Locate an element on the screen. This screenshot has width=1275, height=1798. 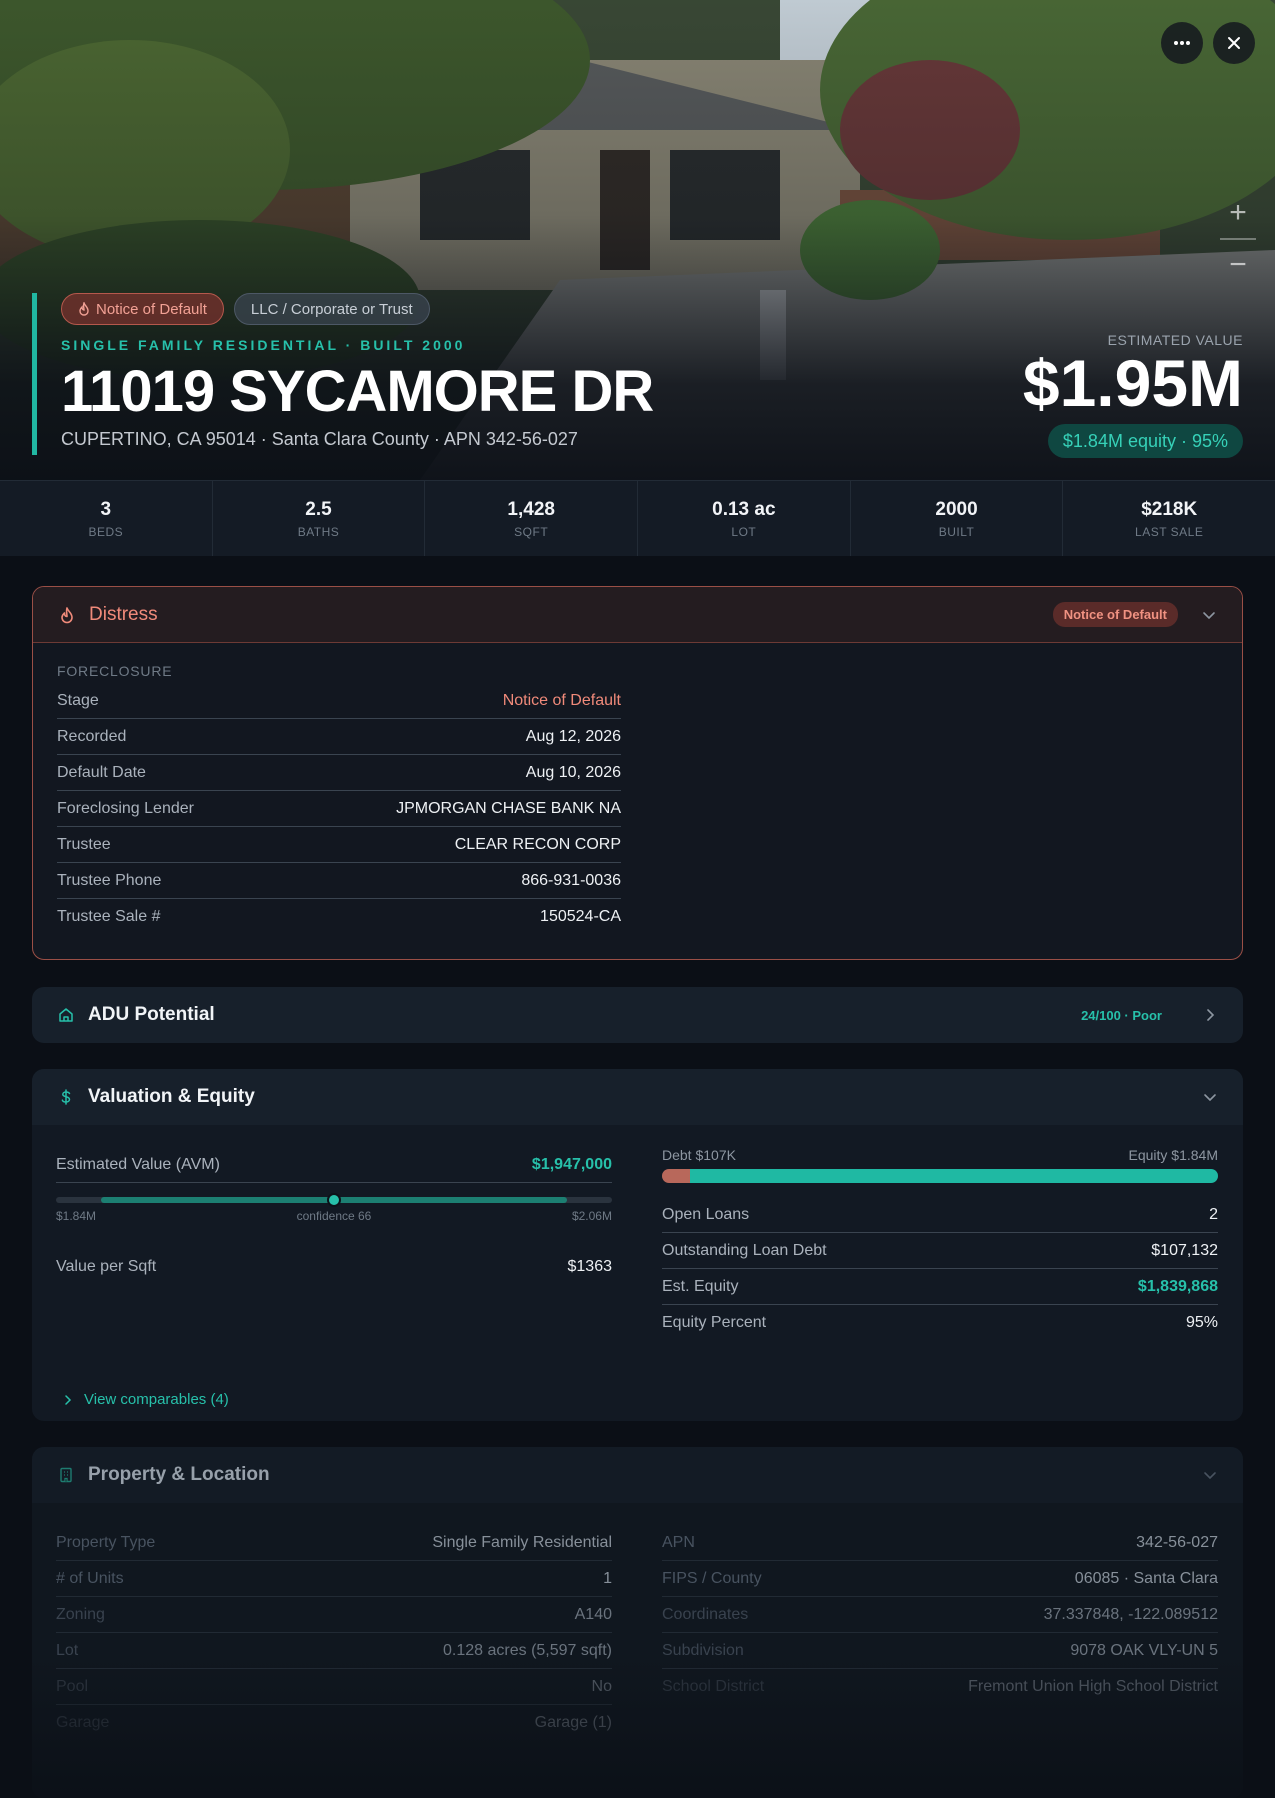
kv-value: 0.128 acres (5,597 sqft) is located at coordinates (527, 1650).